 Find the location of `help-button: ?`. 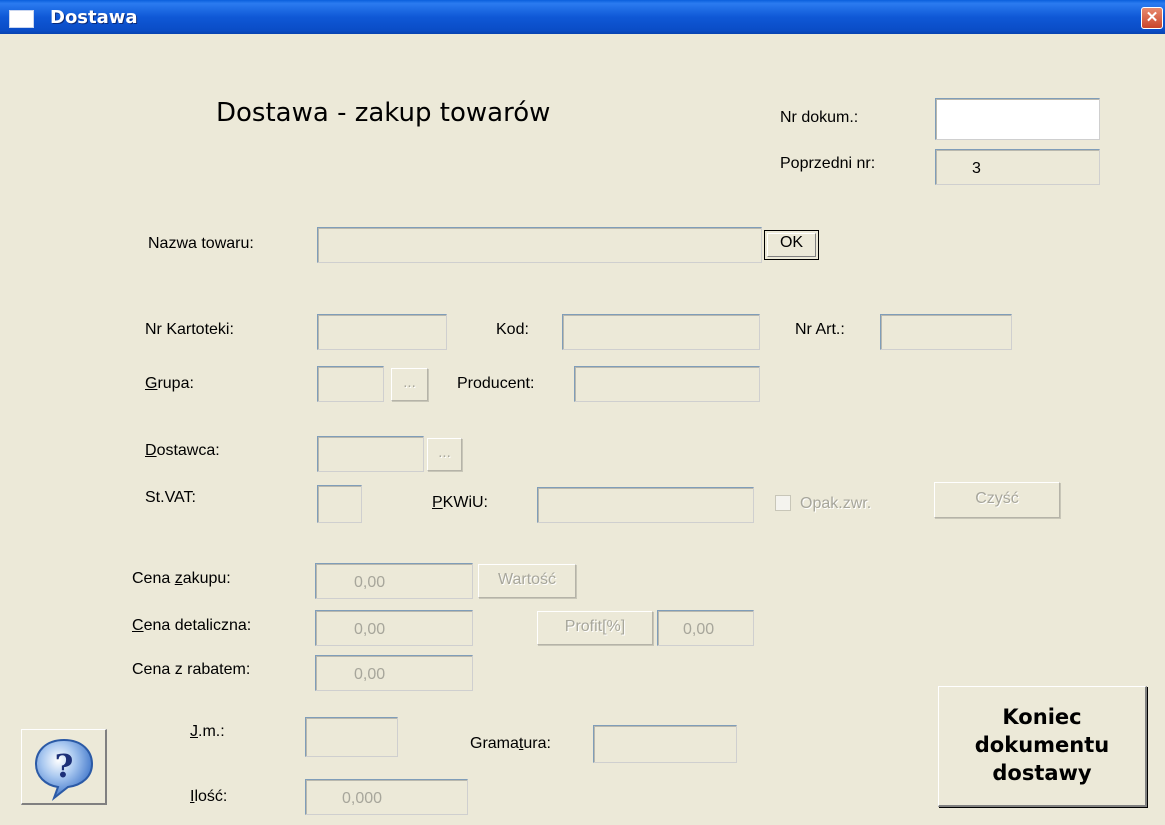

help-button: ? is located at coordinates (64, 767).